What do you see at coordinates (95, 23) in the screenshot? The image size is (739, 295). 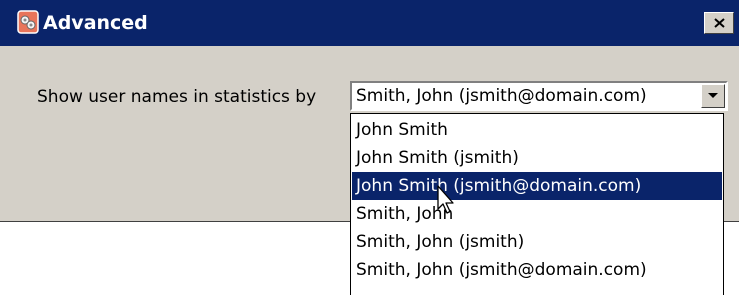 I see `window-title: Advanced` at bounding box center [95, 23].